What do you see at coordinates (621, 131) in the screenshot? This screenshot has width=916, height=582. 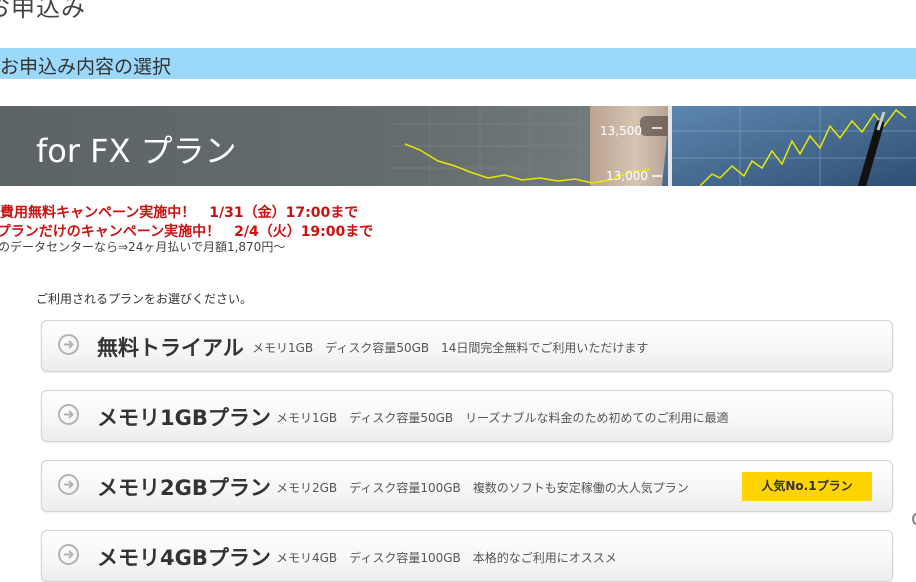 I see `chart-label-high: 13,500` at bounding box center [621, 131].